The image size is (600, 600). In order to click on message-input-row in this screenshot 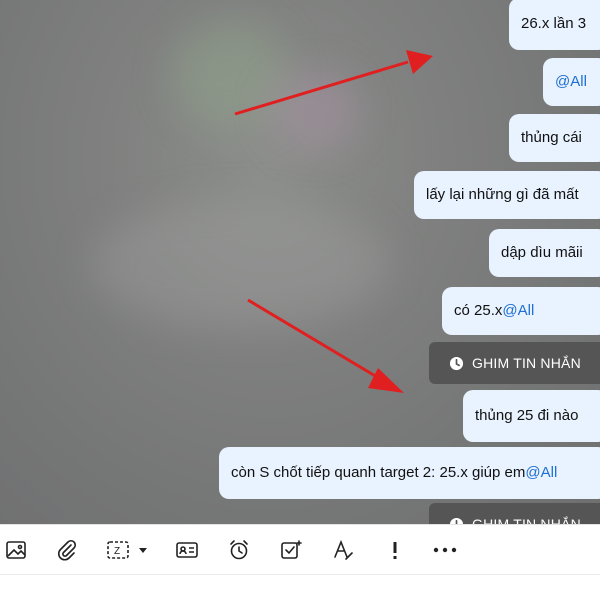, I will do `click(300, 587)`.